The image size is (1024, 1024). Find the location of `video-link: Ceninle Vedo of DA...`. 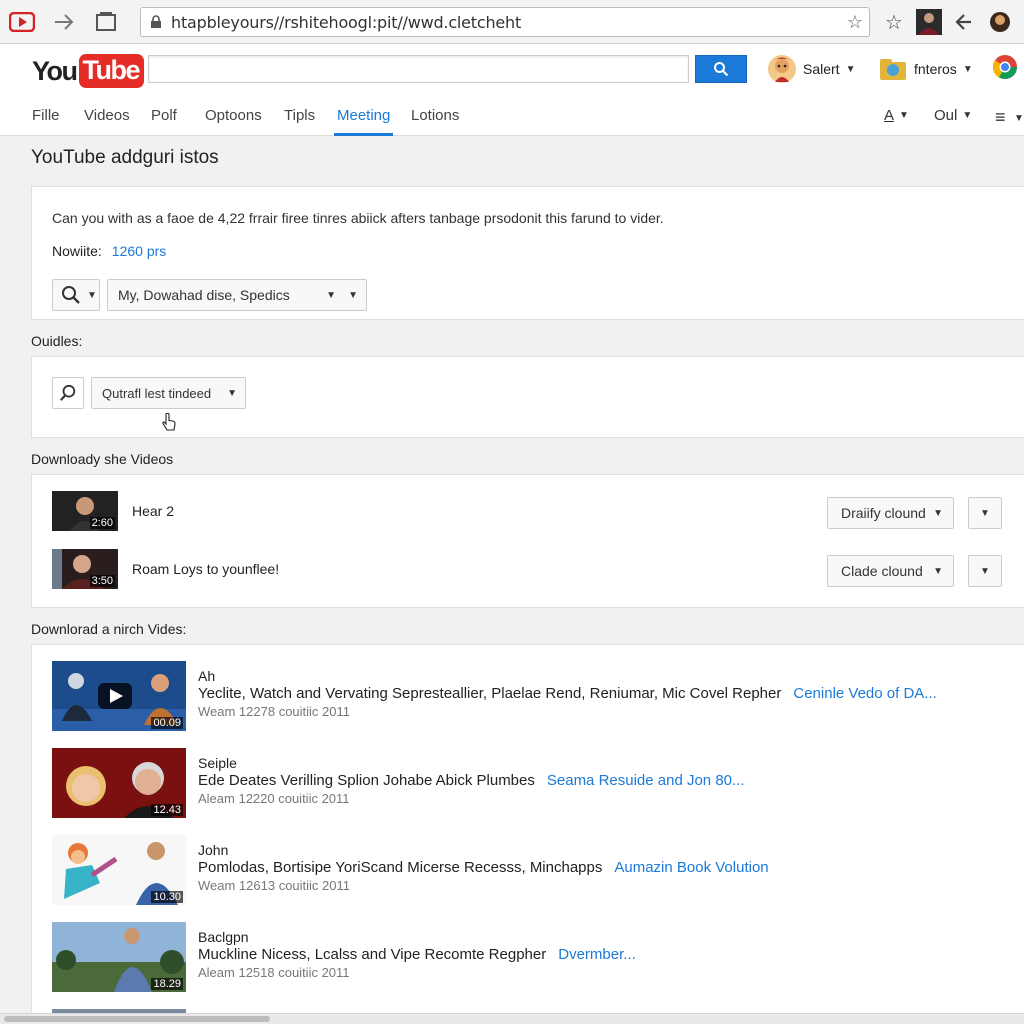

video-link: Ceninle Vedo of DA... is located at coordinates (864, 693).